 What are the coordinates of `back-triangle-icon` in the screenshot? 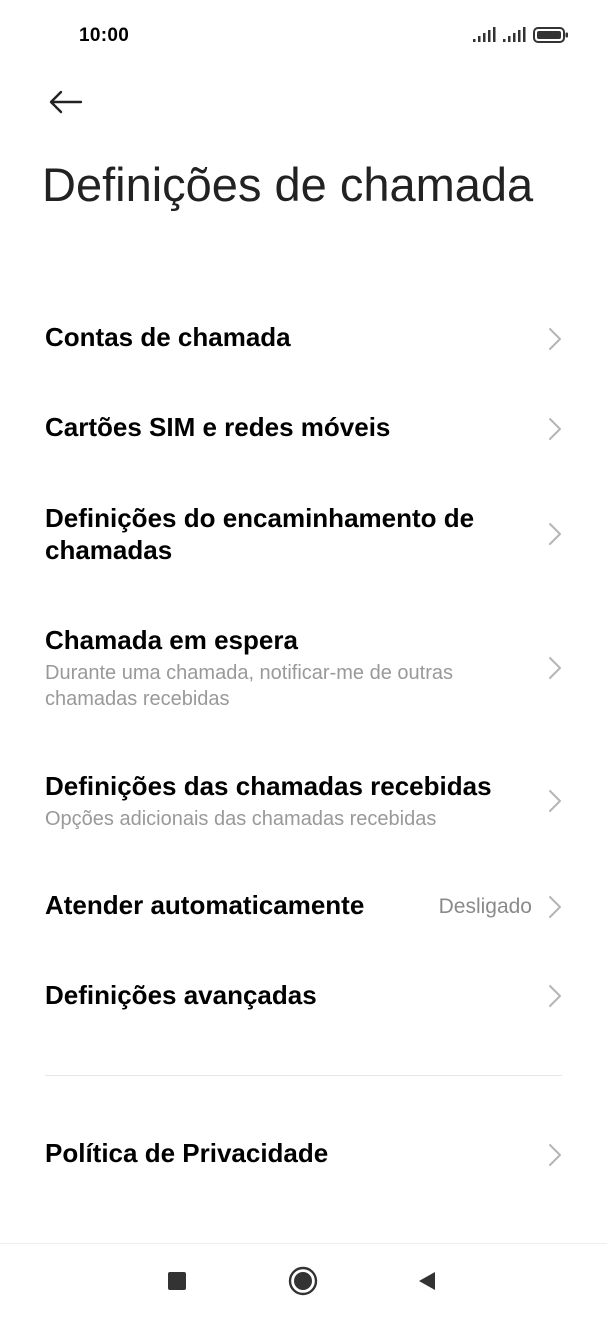 It's located at (427, 1281).